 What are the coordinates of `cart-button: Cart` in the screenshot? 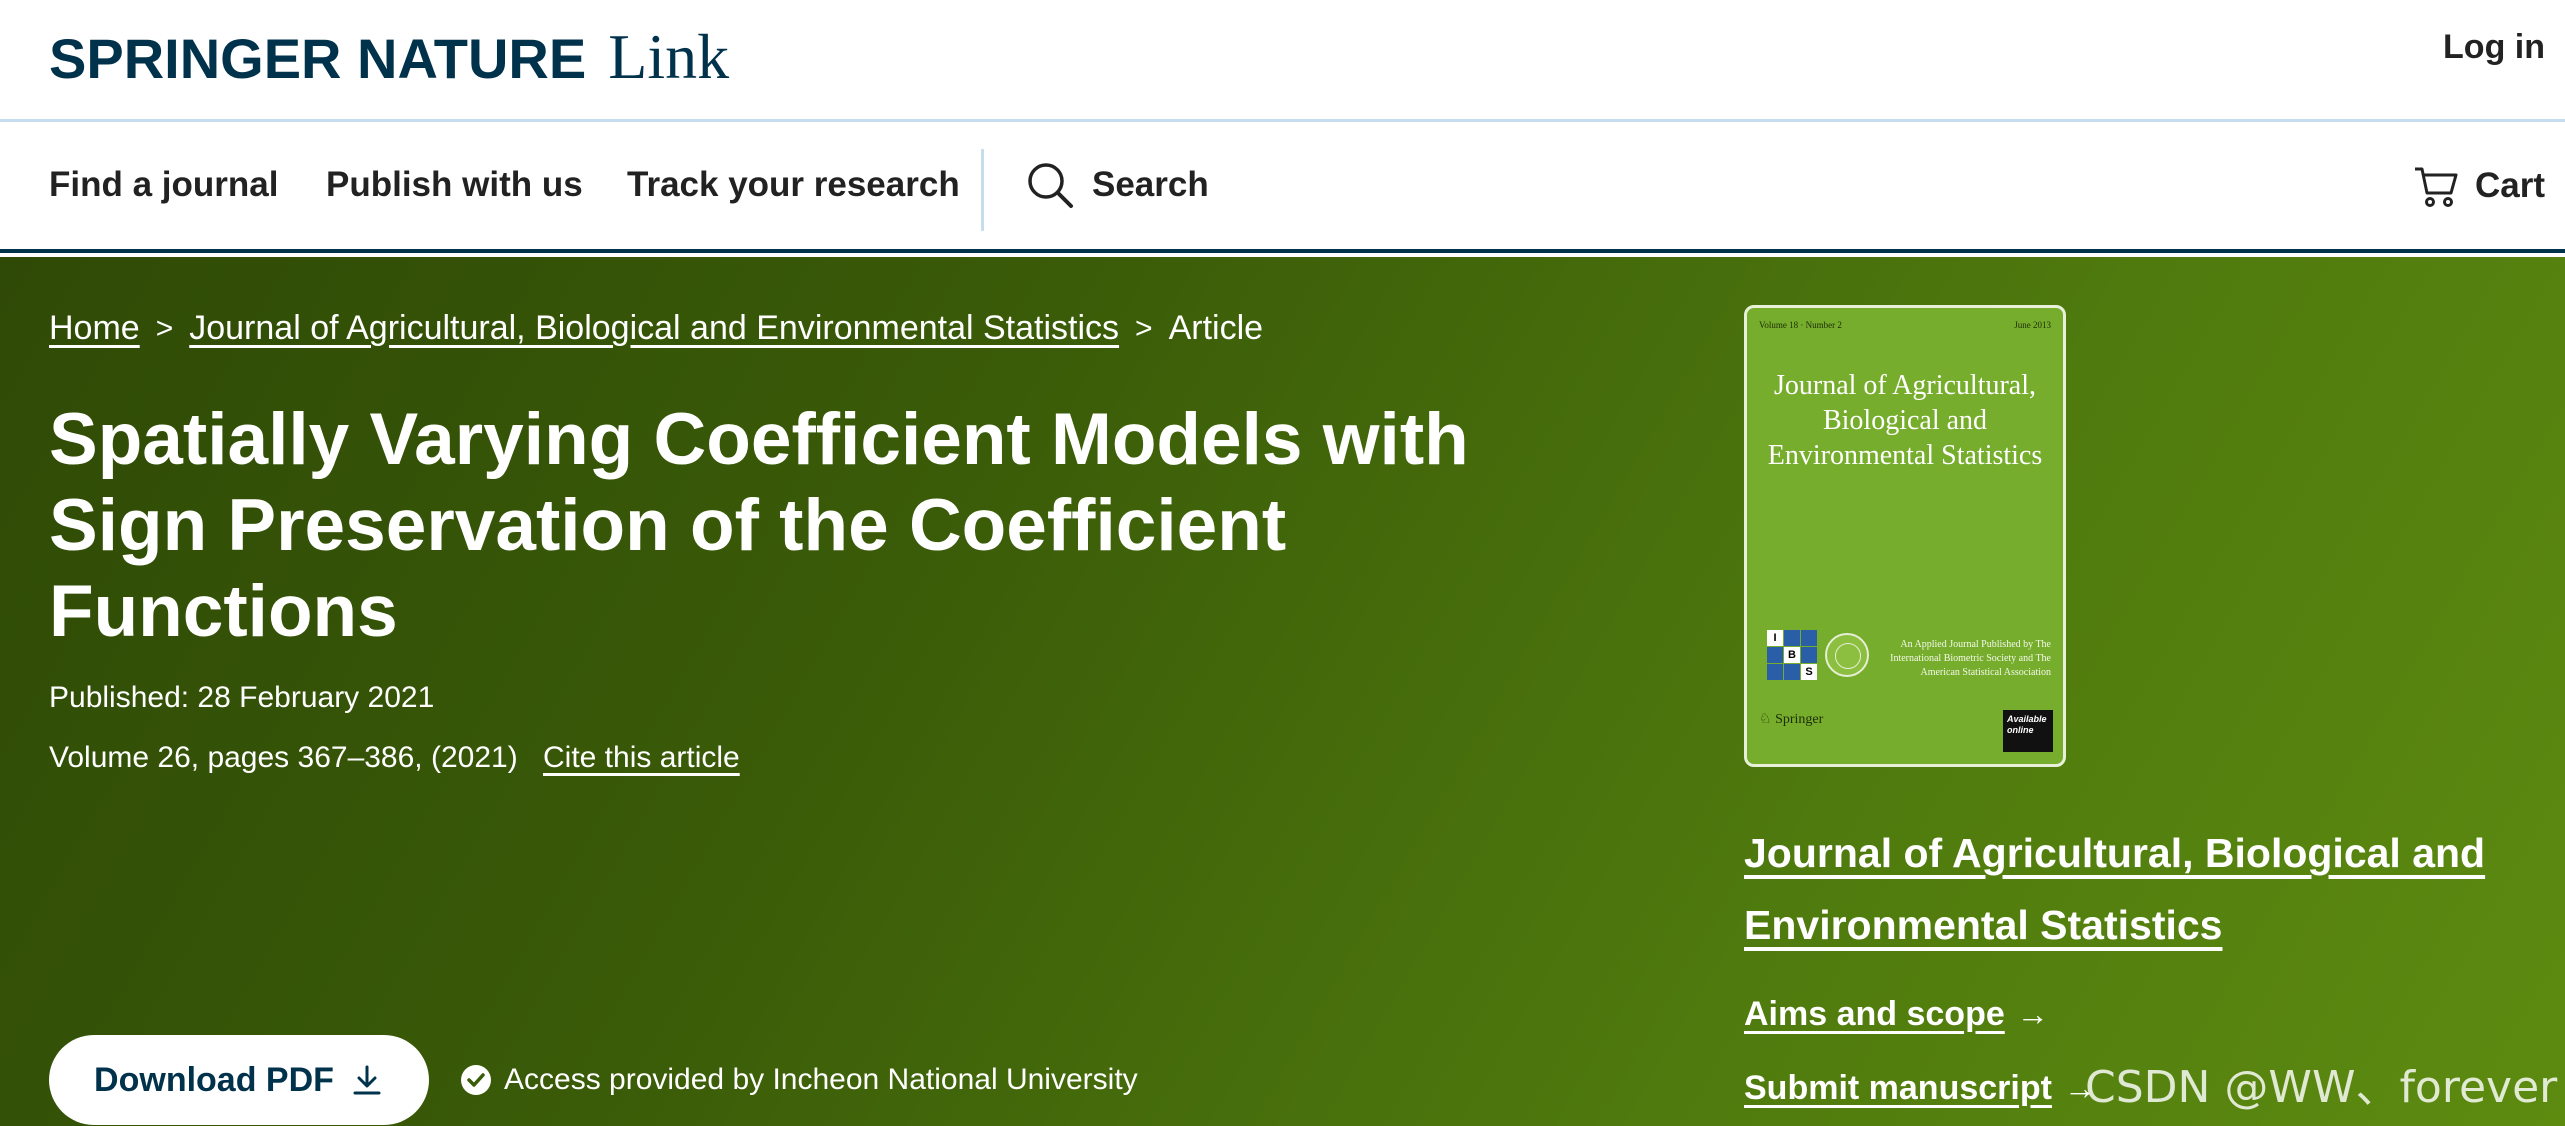 It's located at (2479, 186).